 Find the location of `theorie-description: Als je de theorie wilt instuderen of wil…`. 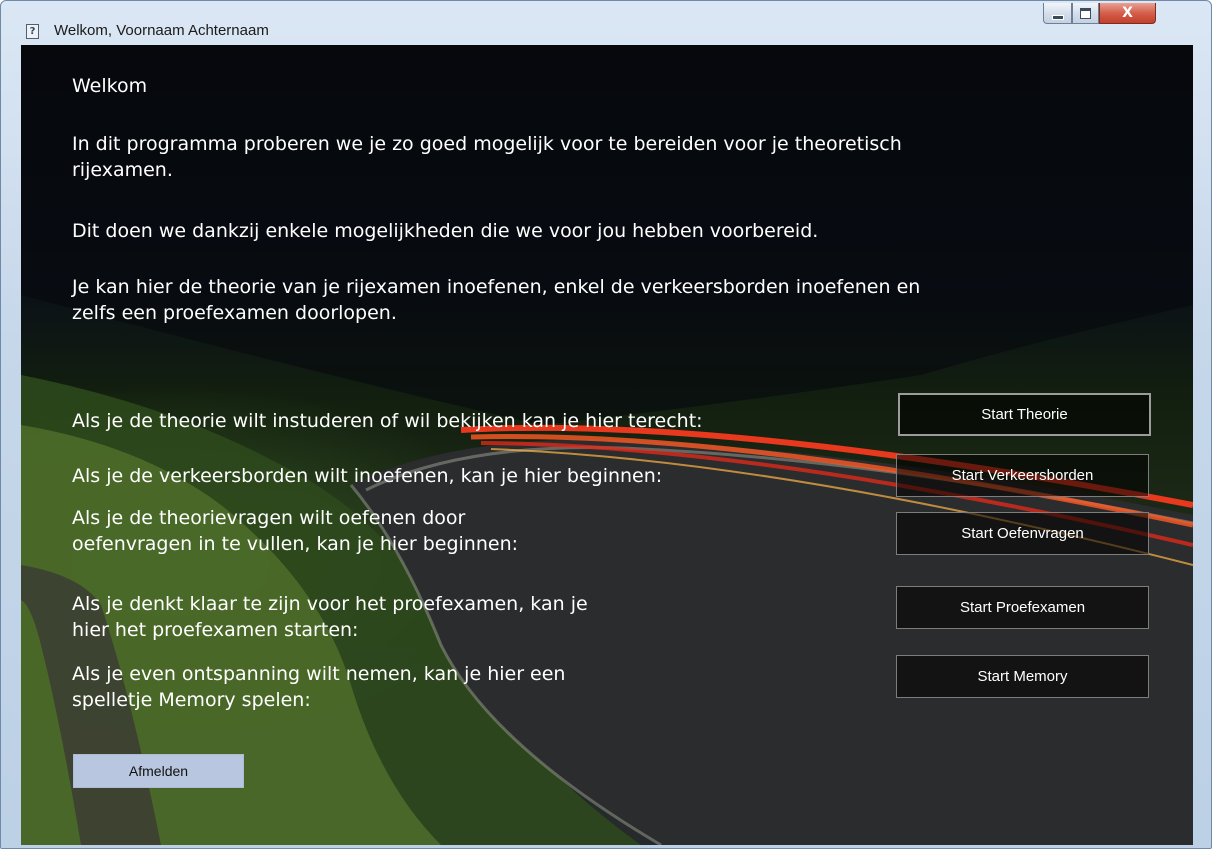

theorie-description: Als je de theorie wilt instuderen of wil… is located at coordinates (387, 421).